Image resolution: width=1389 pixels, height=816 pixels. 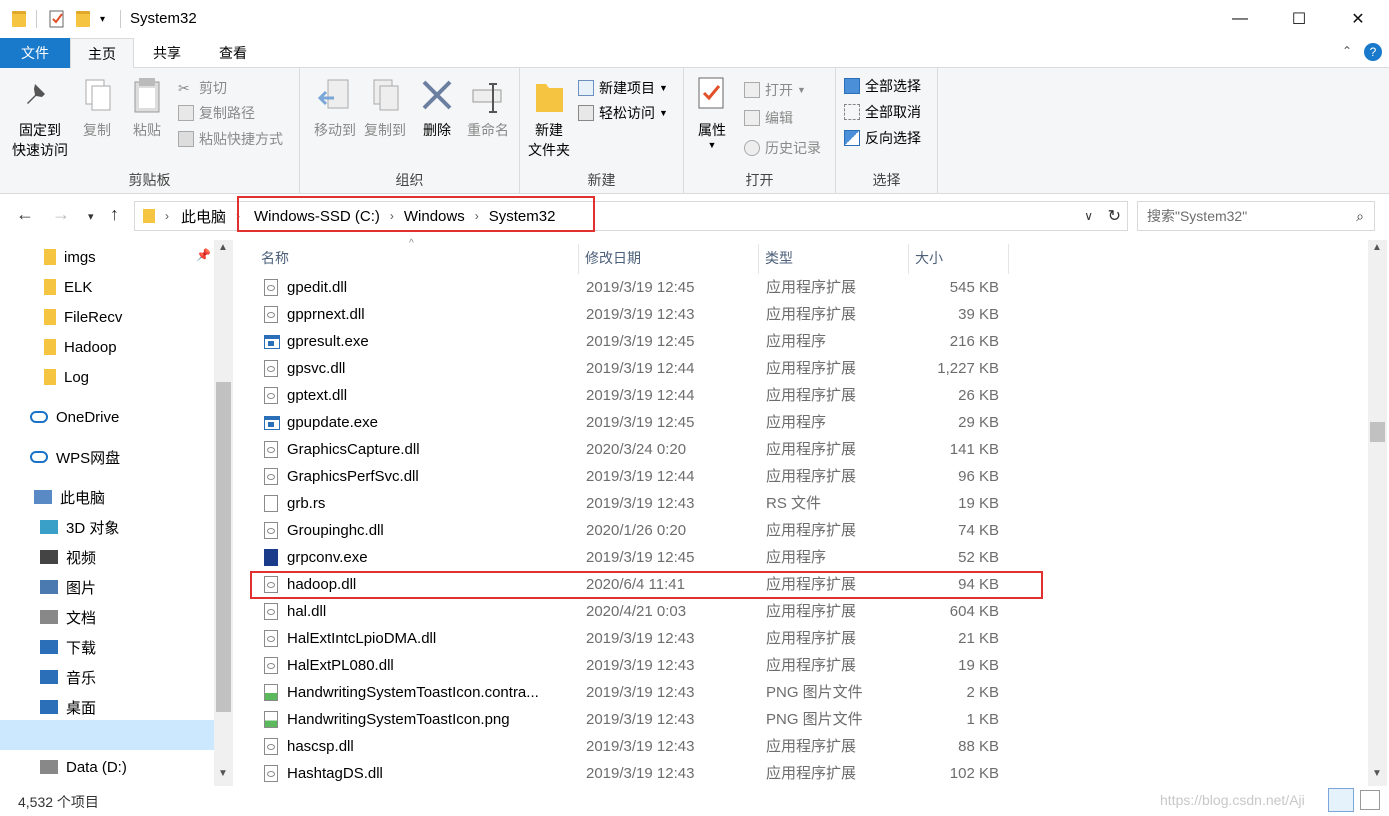 What do you see at coordinates (549, 118) in the screenshot?
I see `new-folder-button: 新建 文件夹` at bounding box center [549, 118].